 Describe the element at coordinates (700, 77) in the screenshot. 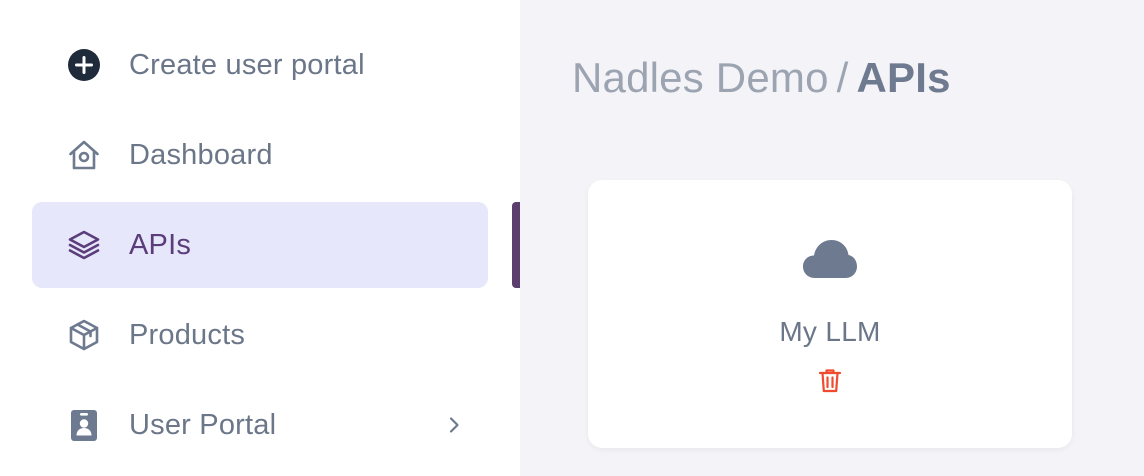

I see `breadcrumb-parent: Nadles Demo` at that location.